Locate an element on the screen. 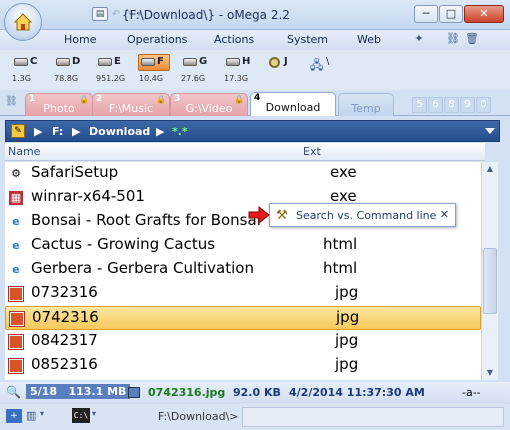 This screenshot has width=510, height=430. network-icon: 🖧 is located at coordinates (317, 65).